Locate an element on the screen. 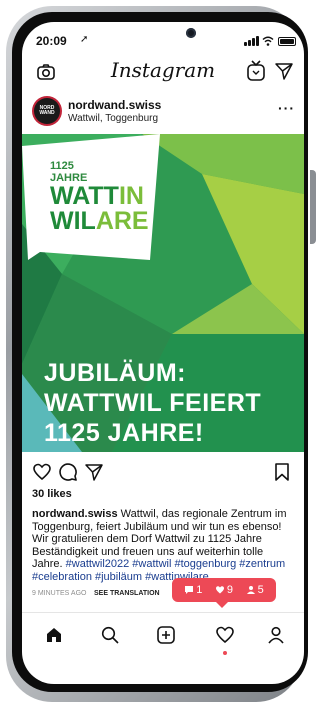  headline-line-3: 1125 JAHRE! is located at coordinates (124, 433).